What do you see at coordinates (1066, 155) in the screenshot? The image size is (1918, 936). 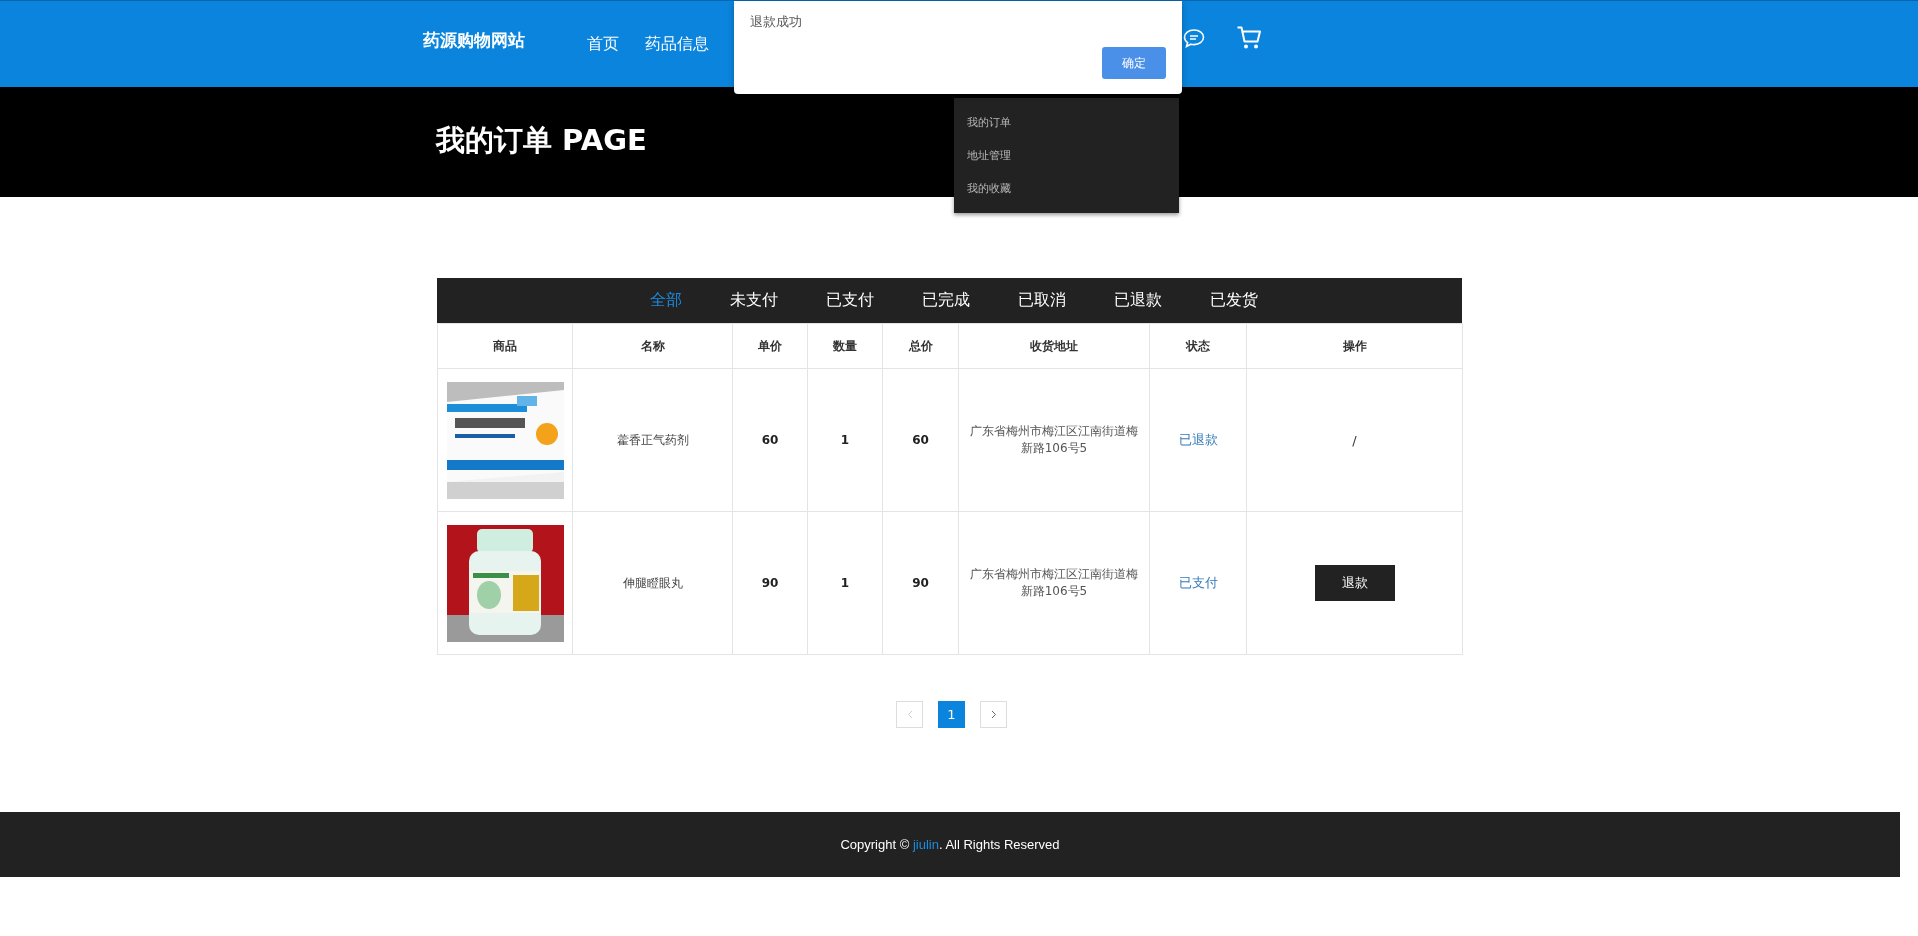 I see `menu-item: 地址管理` at bounding box center [1066, 155].